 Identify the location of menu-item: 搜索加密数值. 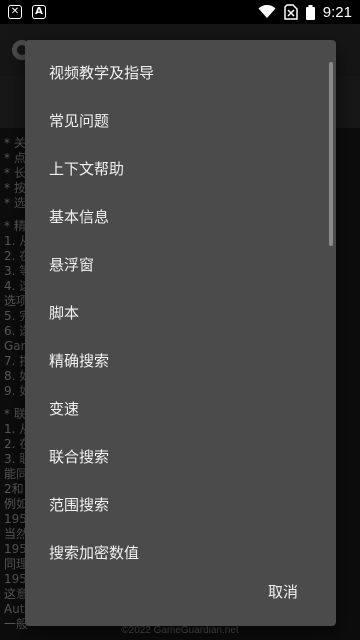
(180, 552).